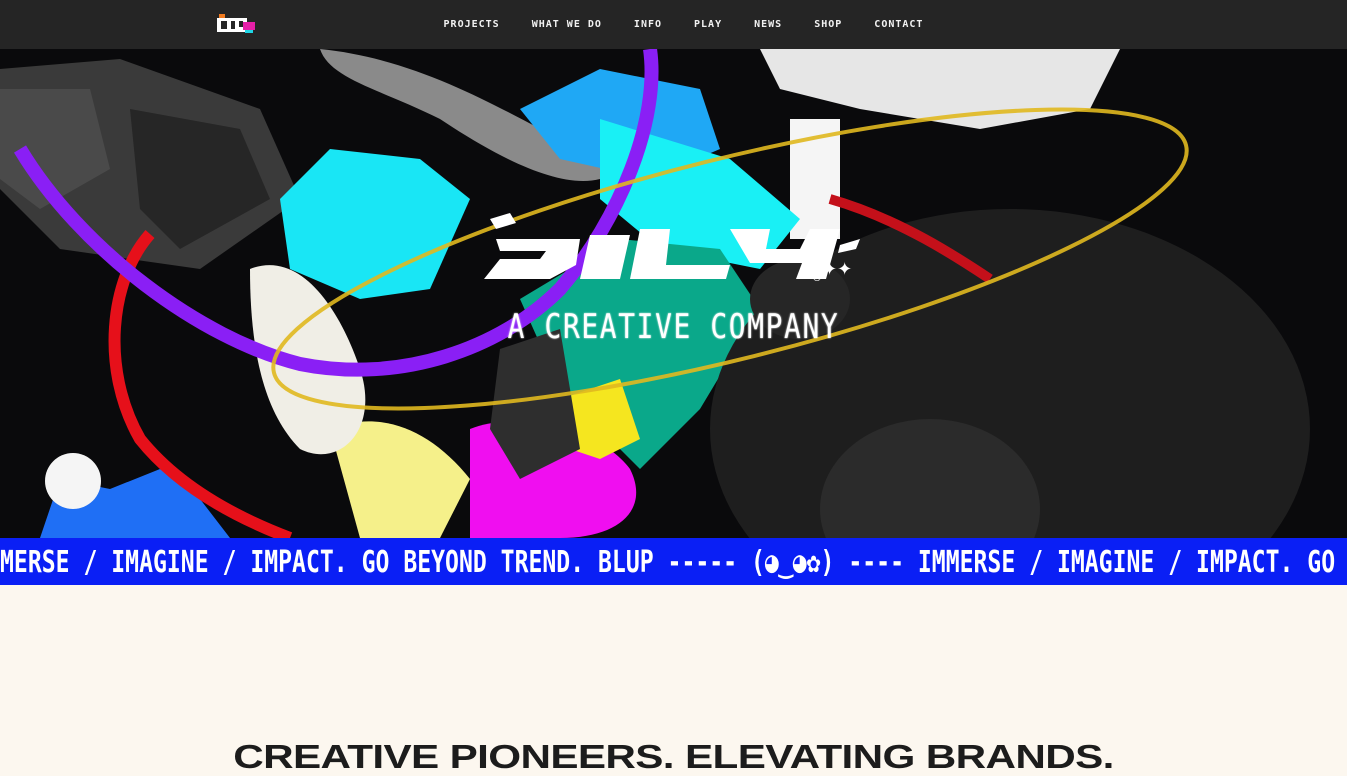  I want to click on nav-link-what-we-do: WHAT WE DO, so click(567, 24).